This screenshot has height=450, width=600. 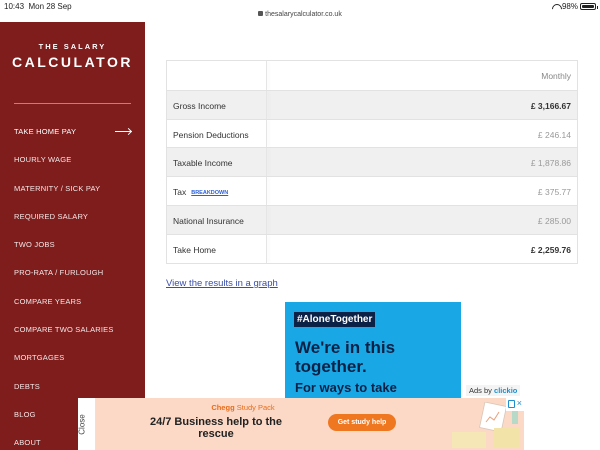 I want to click on sidebar-item-label: DEBTS, so click(x=27, y=386).